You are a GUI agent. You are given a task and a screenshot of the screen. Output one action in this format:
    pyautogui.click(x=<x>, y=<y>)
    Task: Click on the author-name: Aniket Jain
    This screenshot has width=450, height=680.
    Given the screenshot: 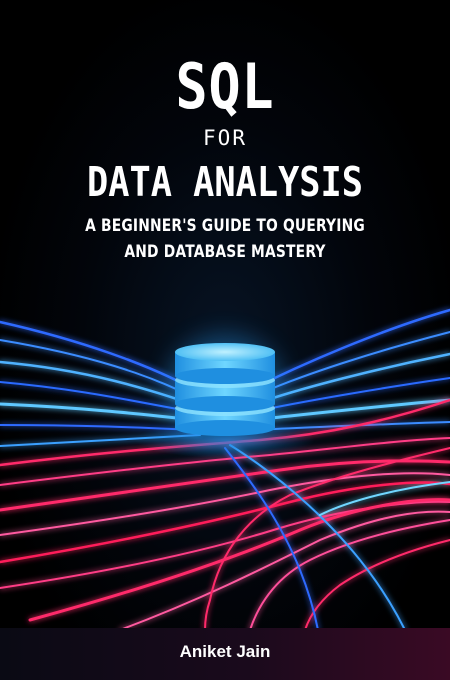 What is the action you would take?
    pyautogui.click(x=225, y=651)
    